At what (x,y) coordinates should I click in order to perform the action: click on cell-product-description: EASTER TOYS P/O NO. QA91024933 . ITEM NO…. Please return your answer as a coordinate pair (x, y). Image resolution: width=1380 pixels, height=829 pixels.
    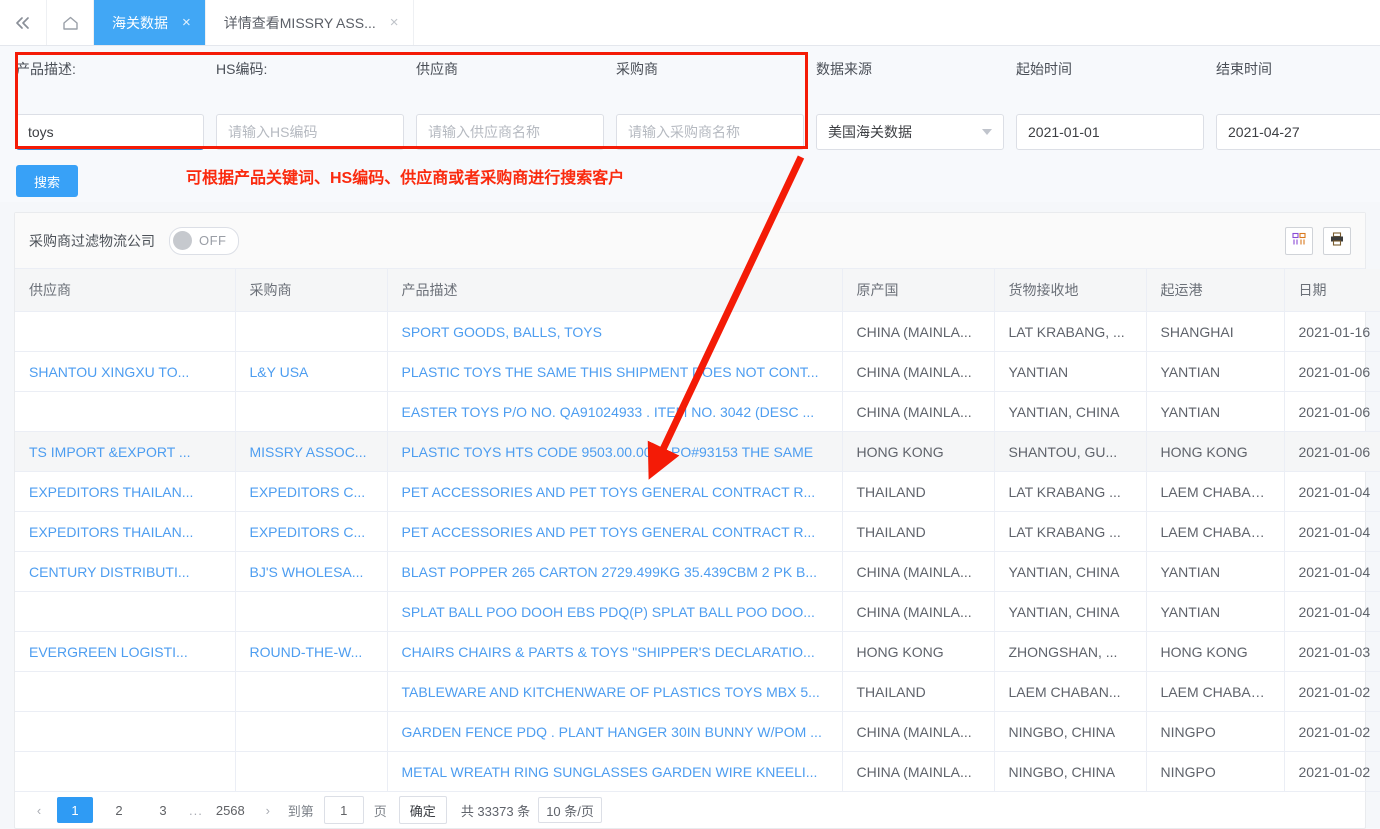
    Looking at the image, I should click on (615, 411).